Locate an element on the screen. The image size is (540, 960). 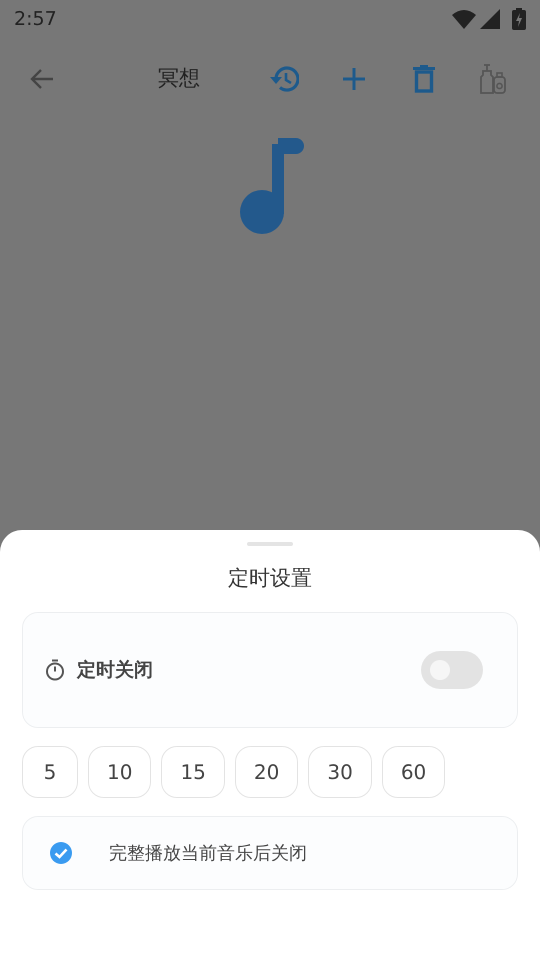
checkbox is located at coordinates (61, 853).